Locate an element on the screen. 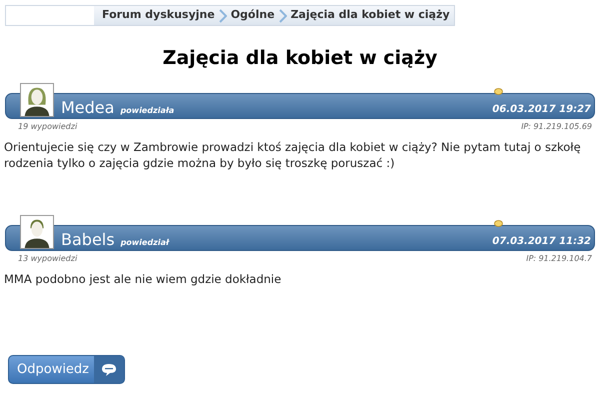 The image size is (600, 402). post-count: 19 wypowiedzi is located at coordinates (48, 126).